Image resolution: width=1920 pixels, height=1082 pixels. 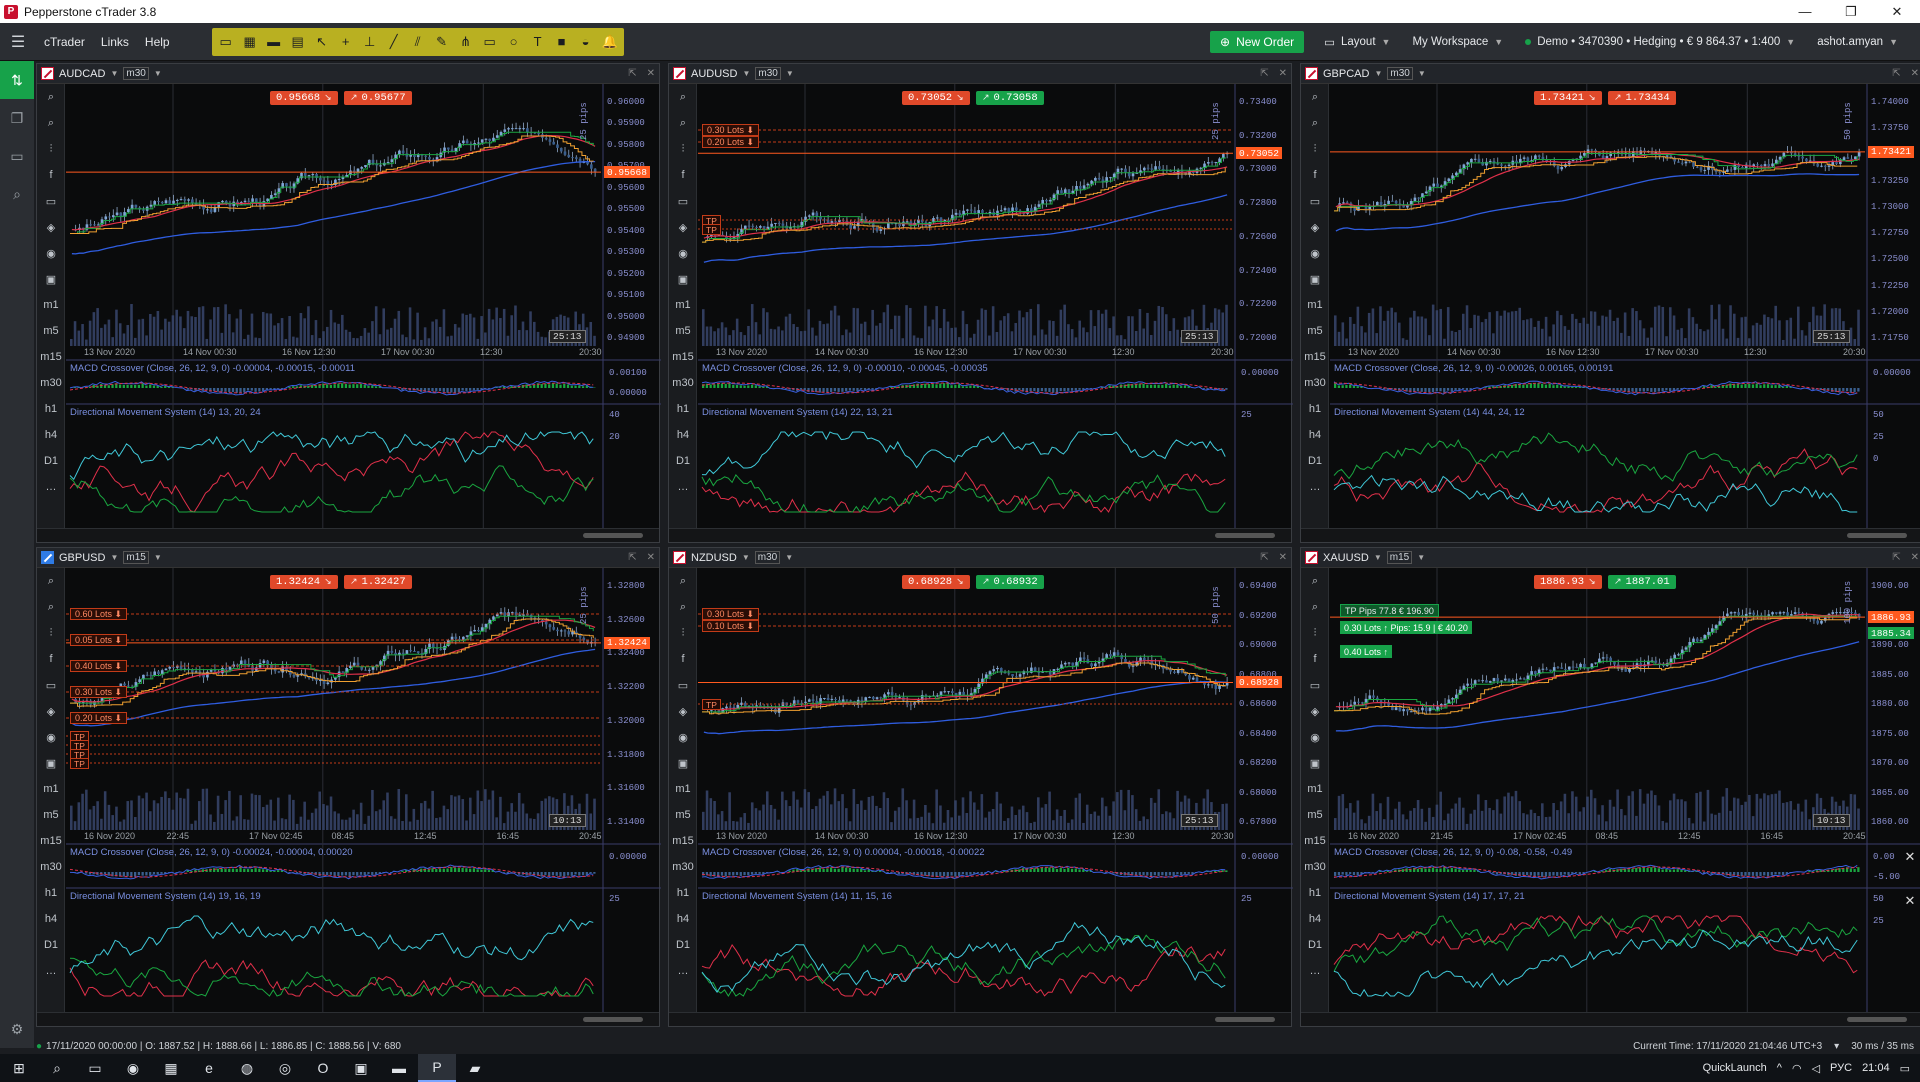 I want to click on pitchfork-icon: ⋔, so click(x=466, y=42).